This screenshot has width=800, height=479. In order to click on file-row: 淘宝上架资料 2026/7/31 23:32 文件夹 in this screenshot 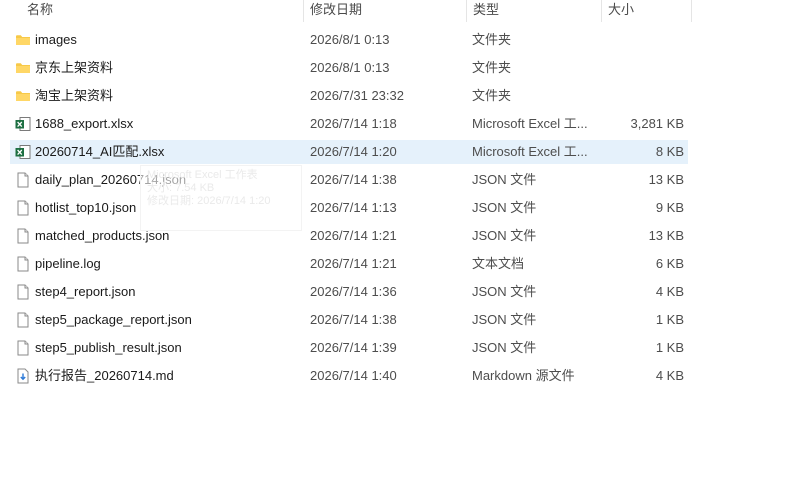, I will do `click(349, 96)`.